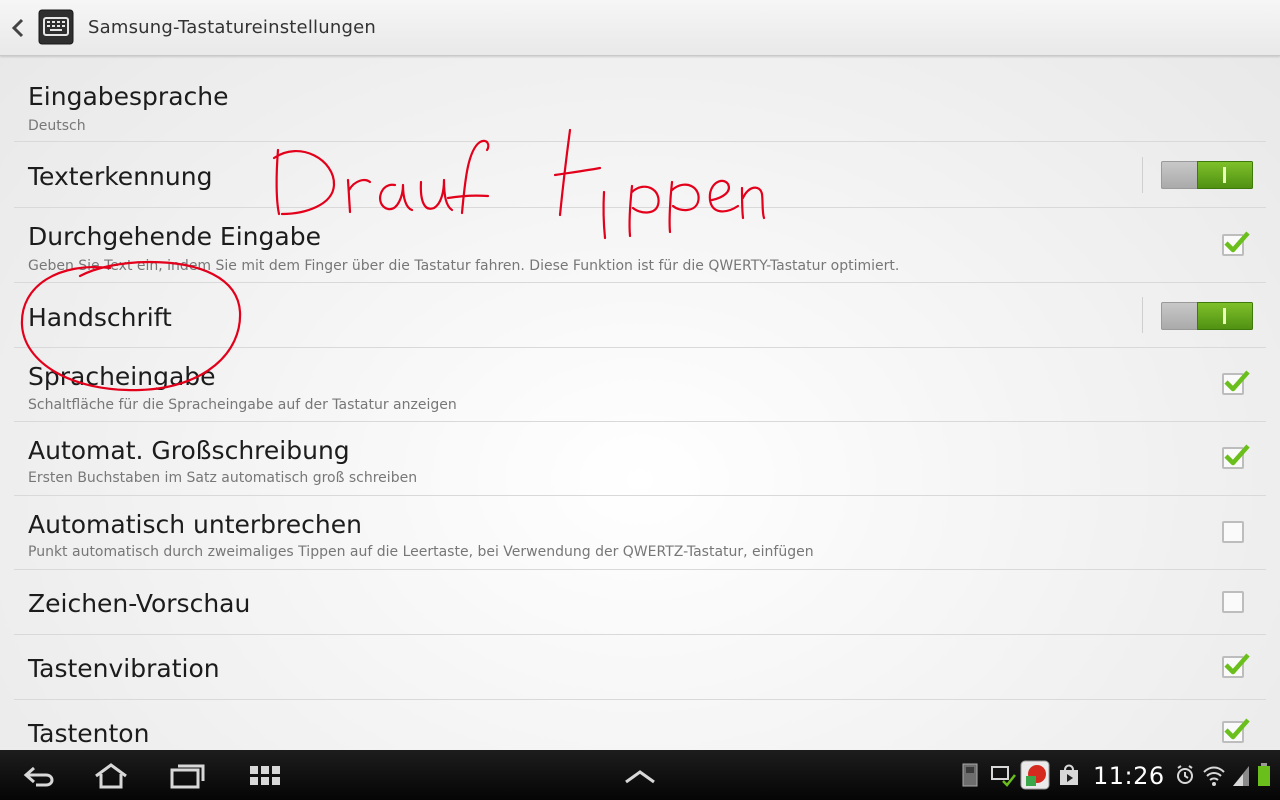 This screenshot has width=1280, height=800. I want to click on tastenton-checkbox, so click(1236, 730).